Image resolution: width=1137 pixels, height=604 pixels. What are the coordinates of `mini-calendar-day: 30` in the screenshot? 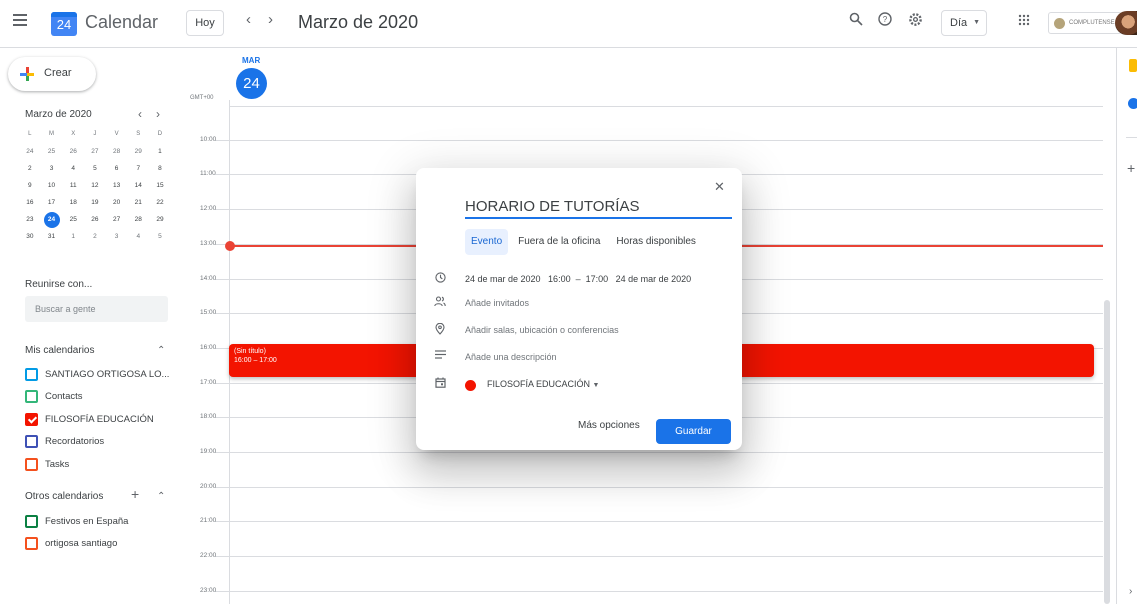 It's located at (30, 236).